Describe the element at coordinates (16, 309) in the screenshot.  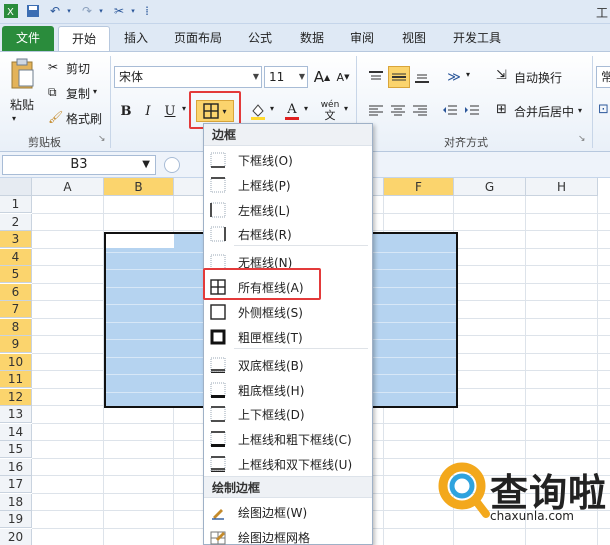
I see `row-header: 7` at that location.